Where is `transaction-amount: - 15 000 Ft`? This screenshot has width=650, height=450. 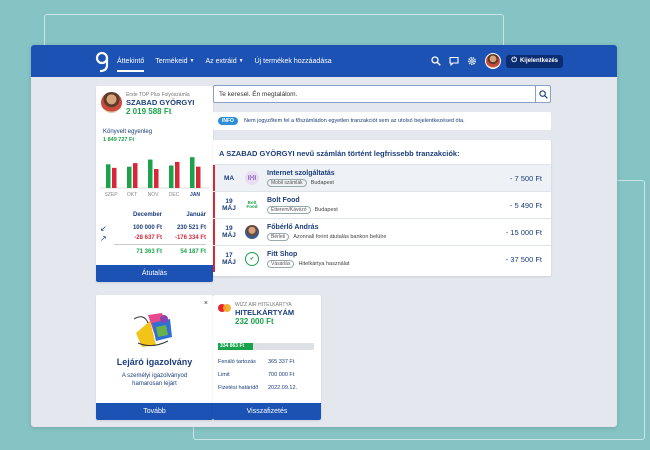
transaction-amount: - 15 000 Ft is located at coordinates (523, 232).